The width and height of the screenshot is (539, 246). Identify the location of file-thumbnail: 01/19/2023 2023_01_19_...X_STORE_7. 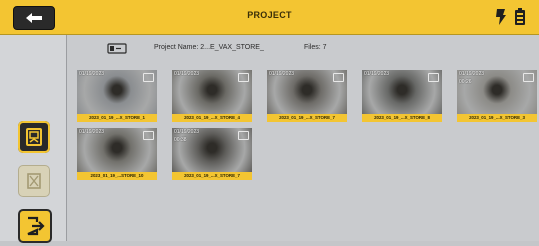
(307, 96).